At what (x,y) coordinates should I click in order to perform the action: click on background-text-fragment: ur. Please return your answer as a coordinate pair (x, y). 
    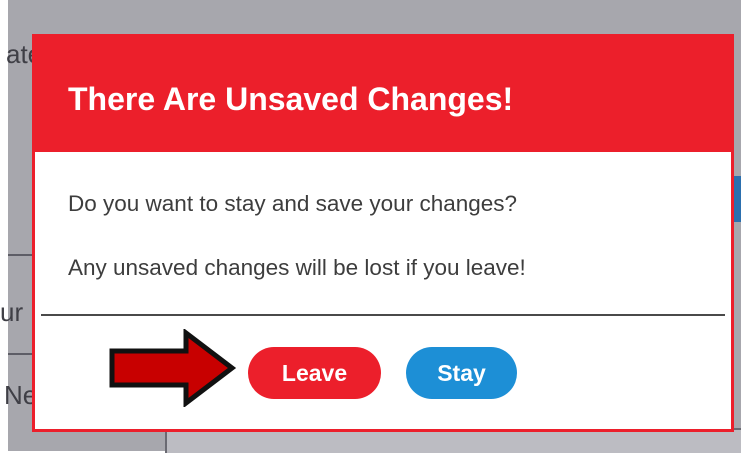
    Looking at the image, I should click on (12, 312).